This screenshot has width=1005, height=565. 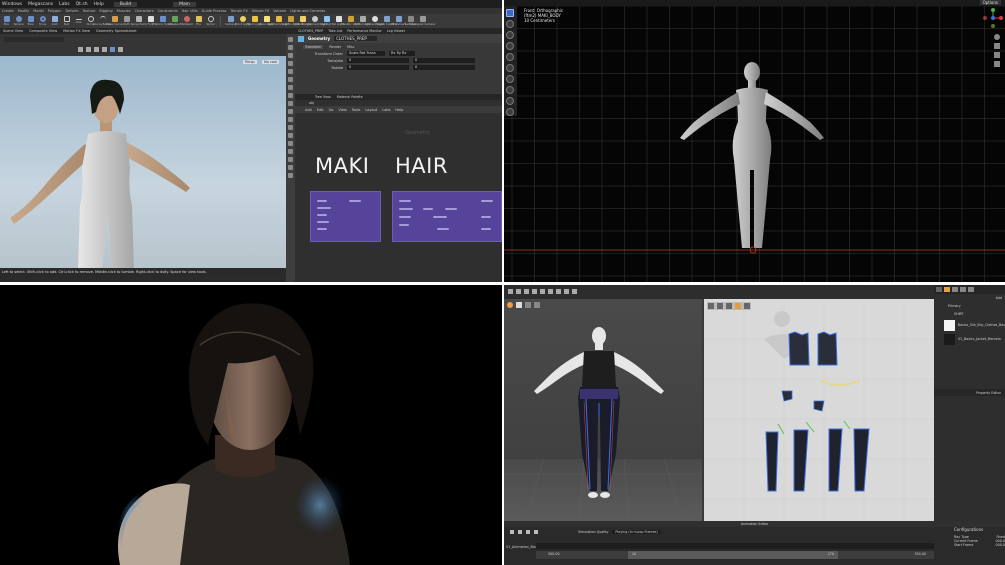 I want to click on record-icon, so click(x=528, y=532).